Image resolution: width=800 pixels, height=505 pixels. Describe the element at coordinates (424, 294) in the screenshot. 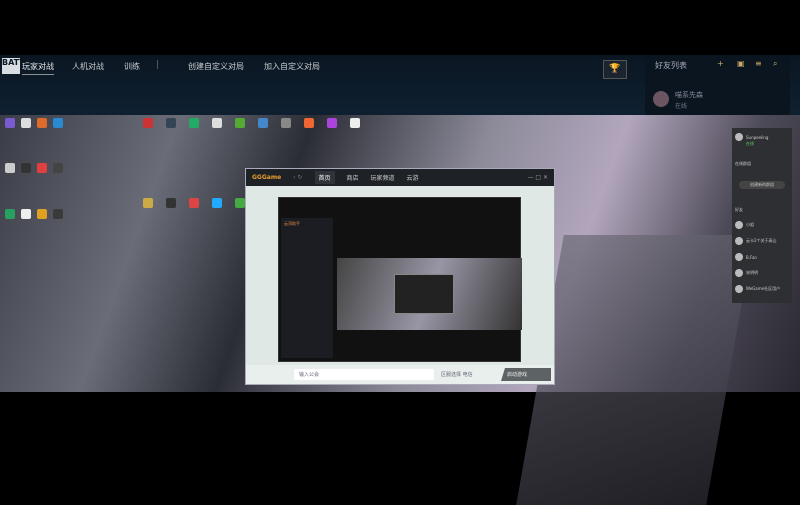

I see `inner-window` at that location.